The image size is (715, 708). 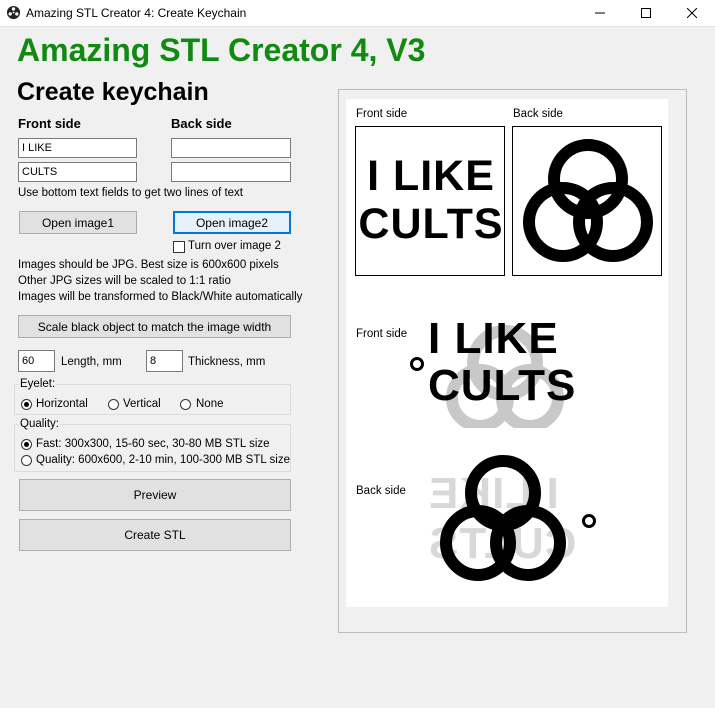 What do you see at coordinates (234, 246) in the screenshot?
I see `turn-over-label: Turn over image 2` at bounding box center [234, 246].